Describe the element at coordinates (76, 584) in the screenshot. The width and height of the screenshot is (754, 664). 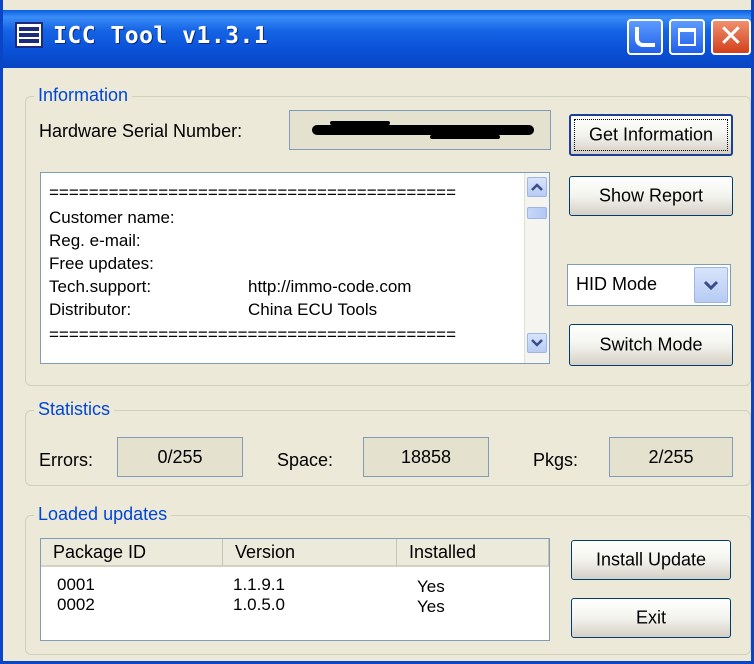
I see `row-package-id: 0001` at that location.